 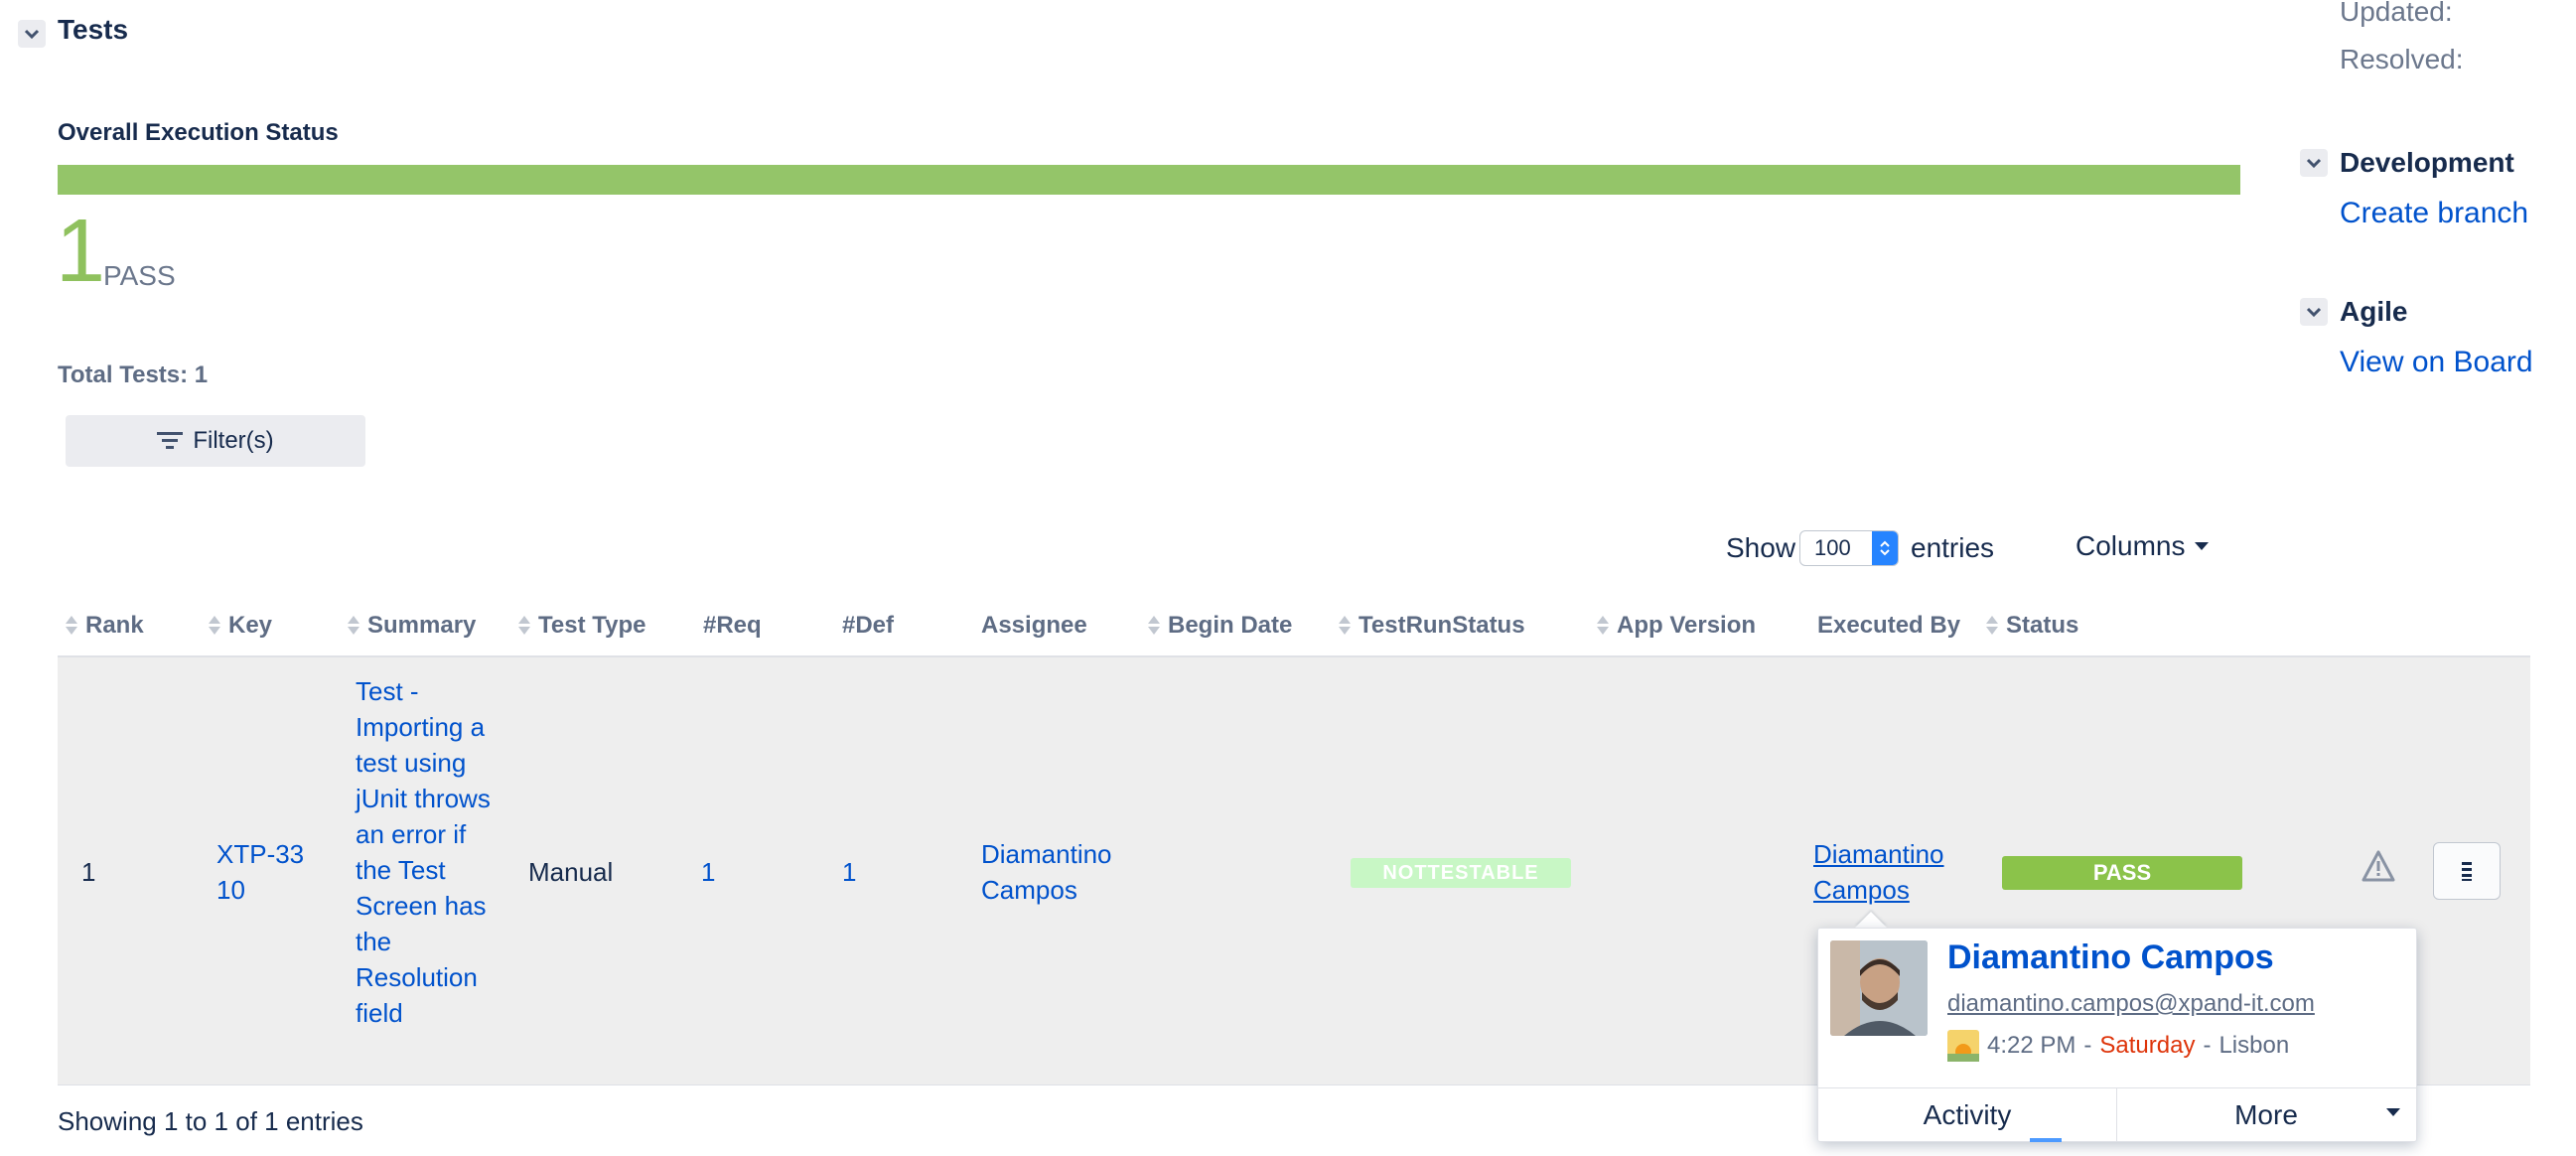 I want to click on column-header-label: App Version, so click(x=1687, y=626).